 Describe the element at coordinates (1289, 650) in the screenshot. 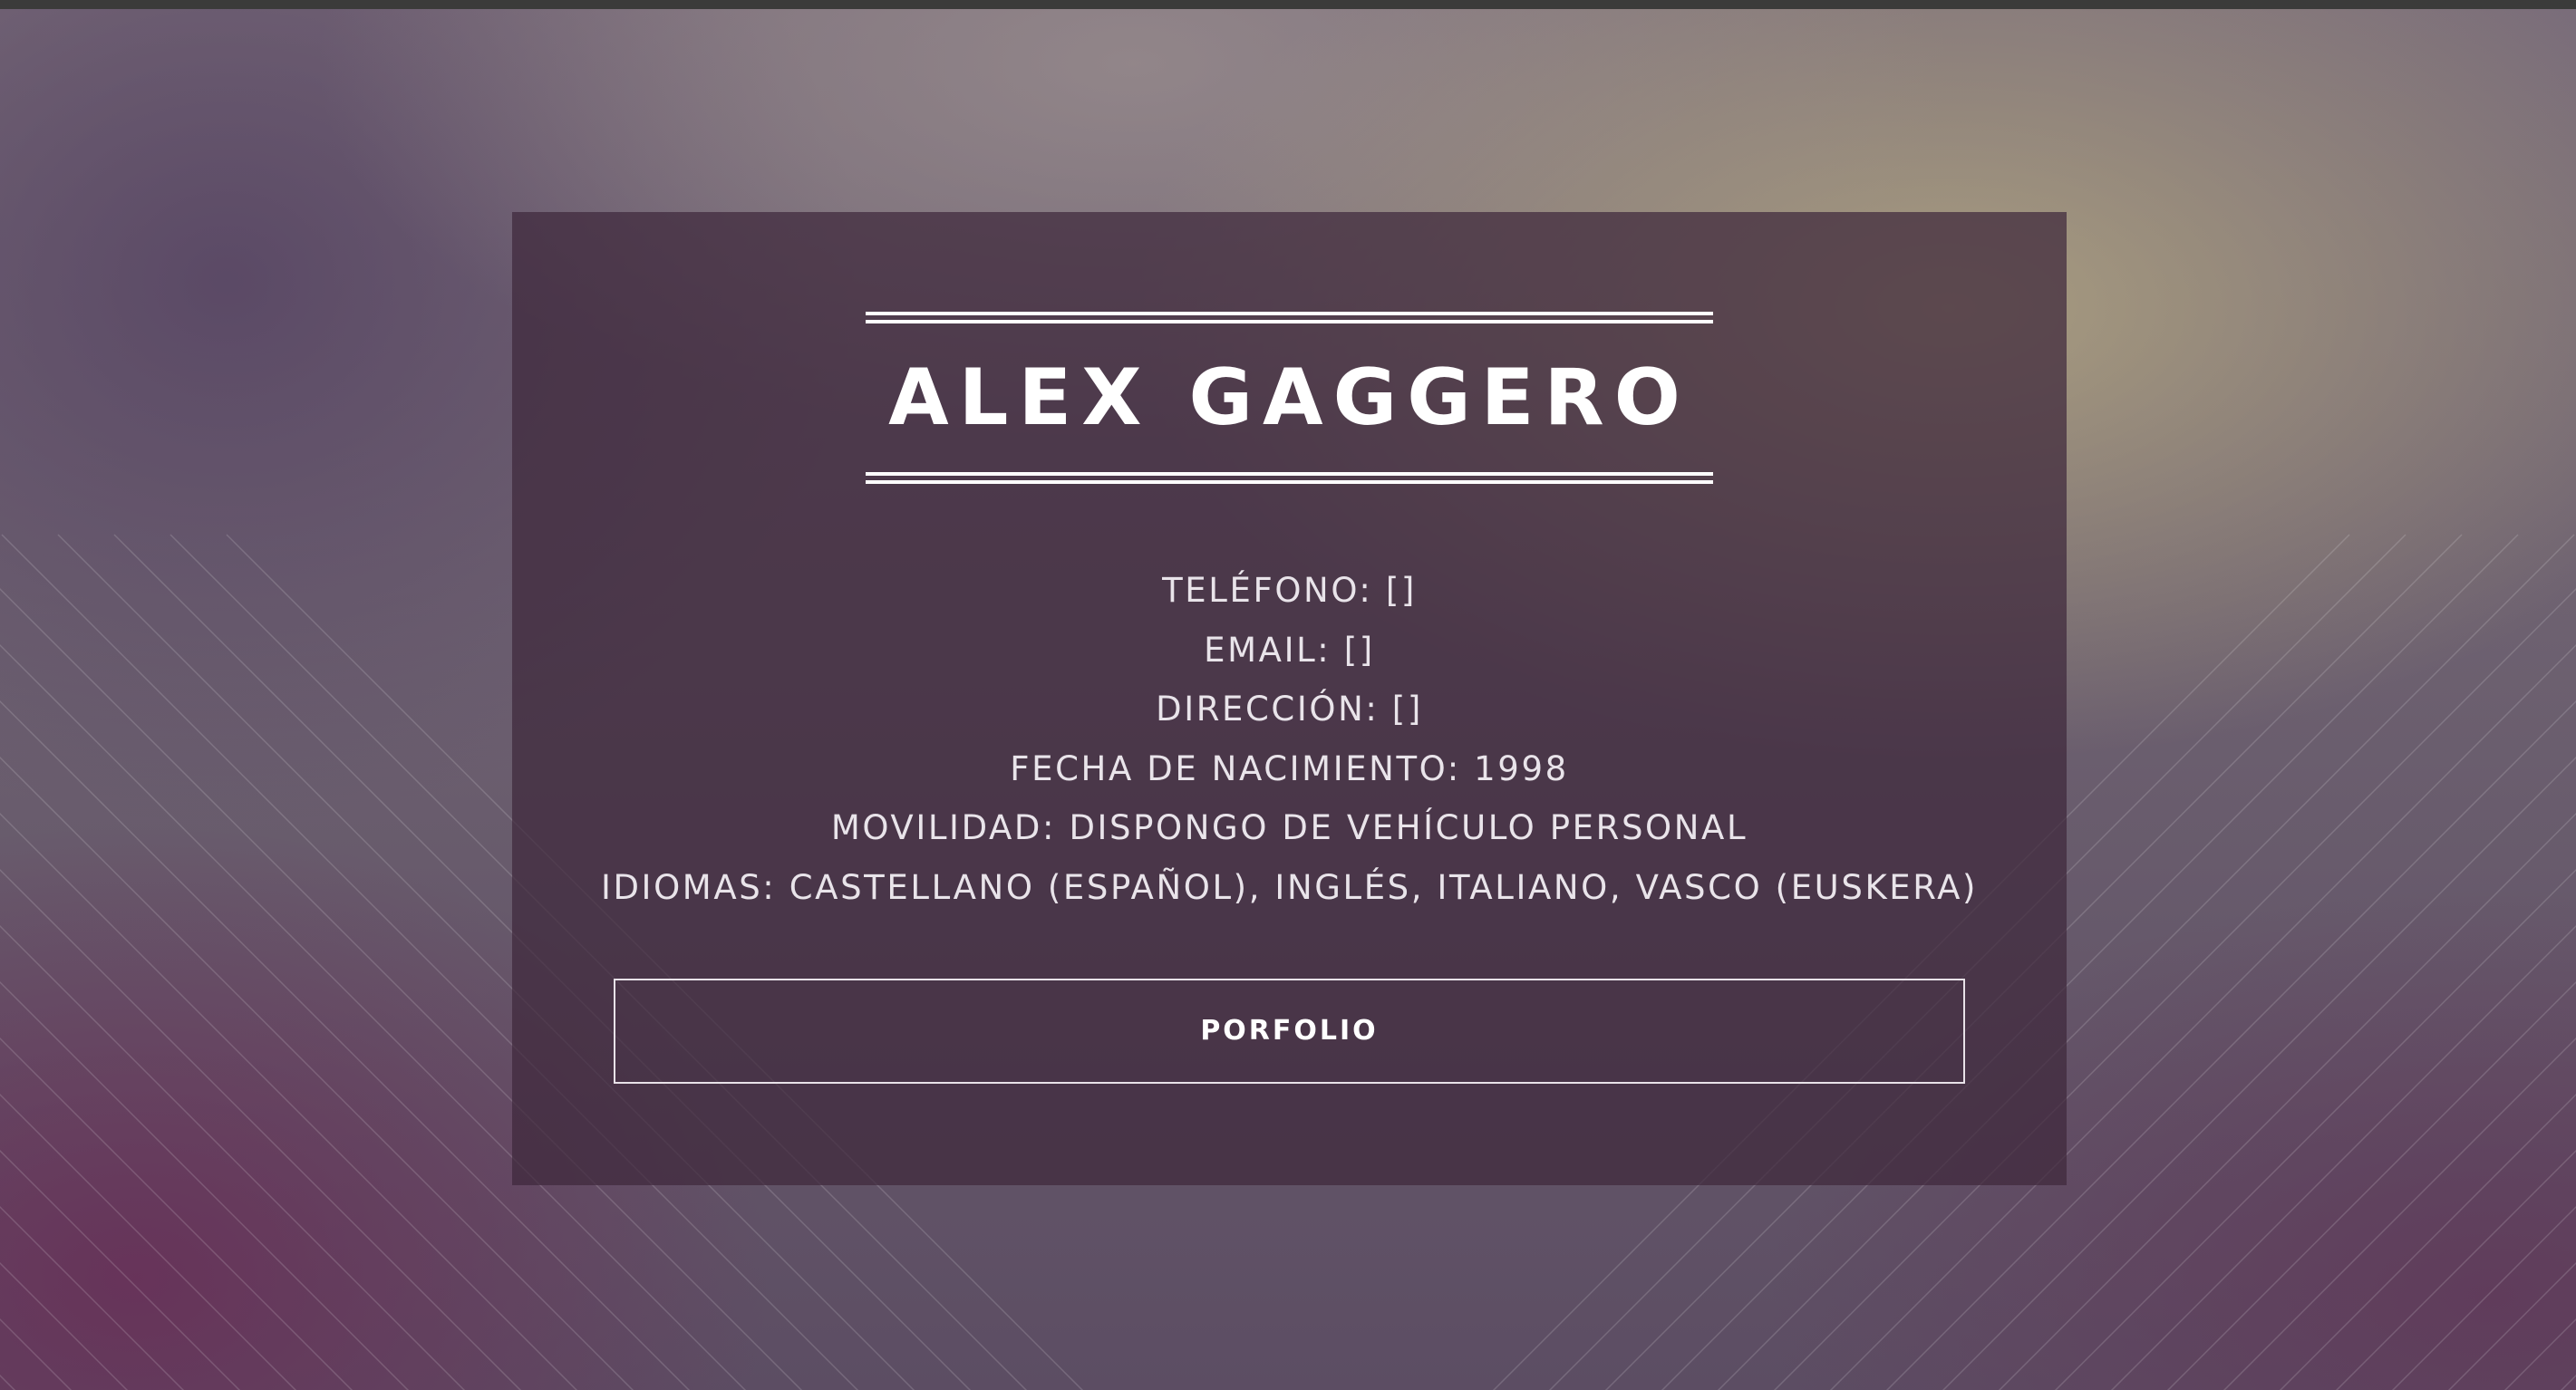

I see `detail-email: EMAIL: []` at that location.